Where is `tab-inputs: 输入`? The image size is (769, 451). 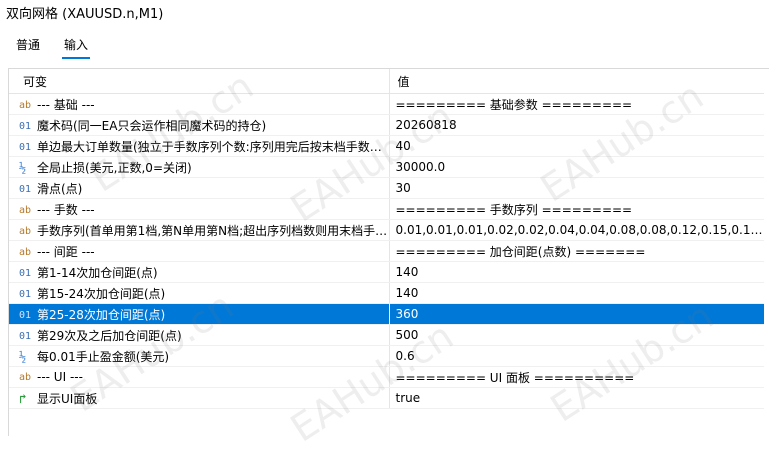
tab-inputs: 输入 is located at coordinates (76, 44).